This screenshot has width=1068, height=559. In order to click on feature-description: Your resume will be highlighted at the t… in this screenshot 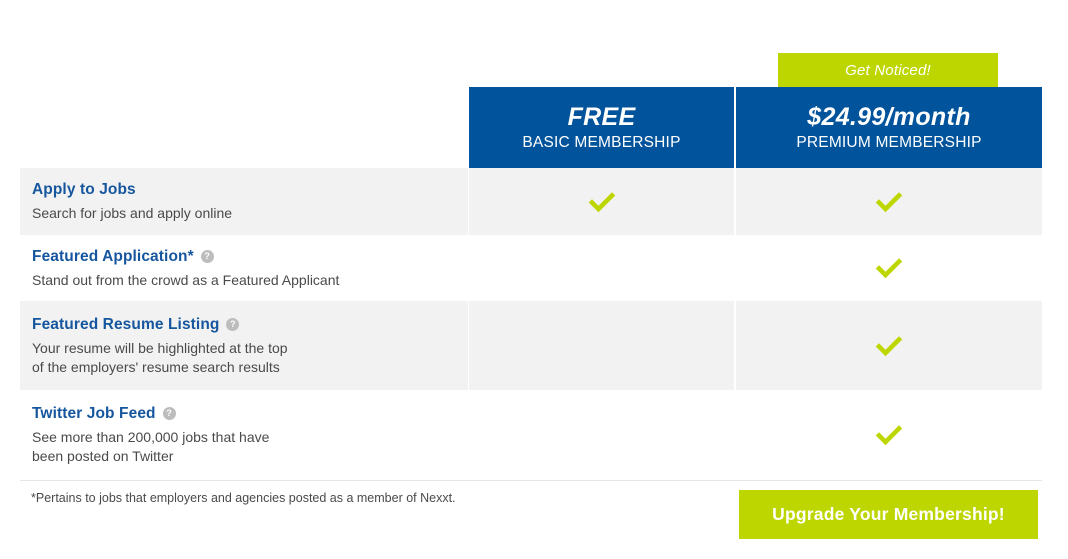, I will do `click(160, 357)`.